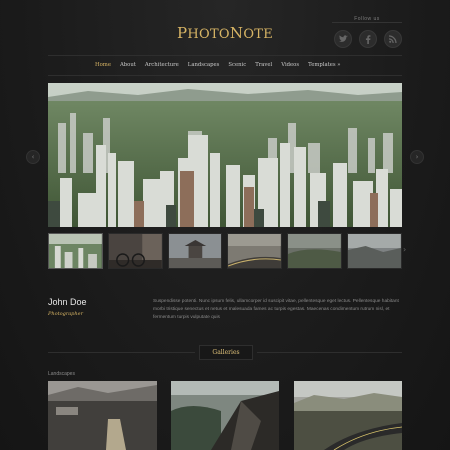 This screenshot has height=450, width=450. I want to click on galleries-divider-left, so click(121, 352).